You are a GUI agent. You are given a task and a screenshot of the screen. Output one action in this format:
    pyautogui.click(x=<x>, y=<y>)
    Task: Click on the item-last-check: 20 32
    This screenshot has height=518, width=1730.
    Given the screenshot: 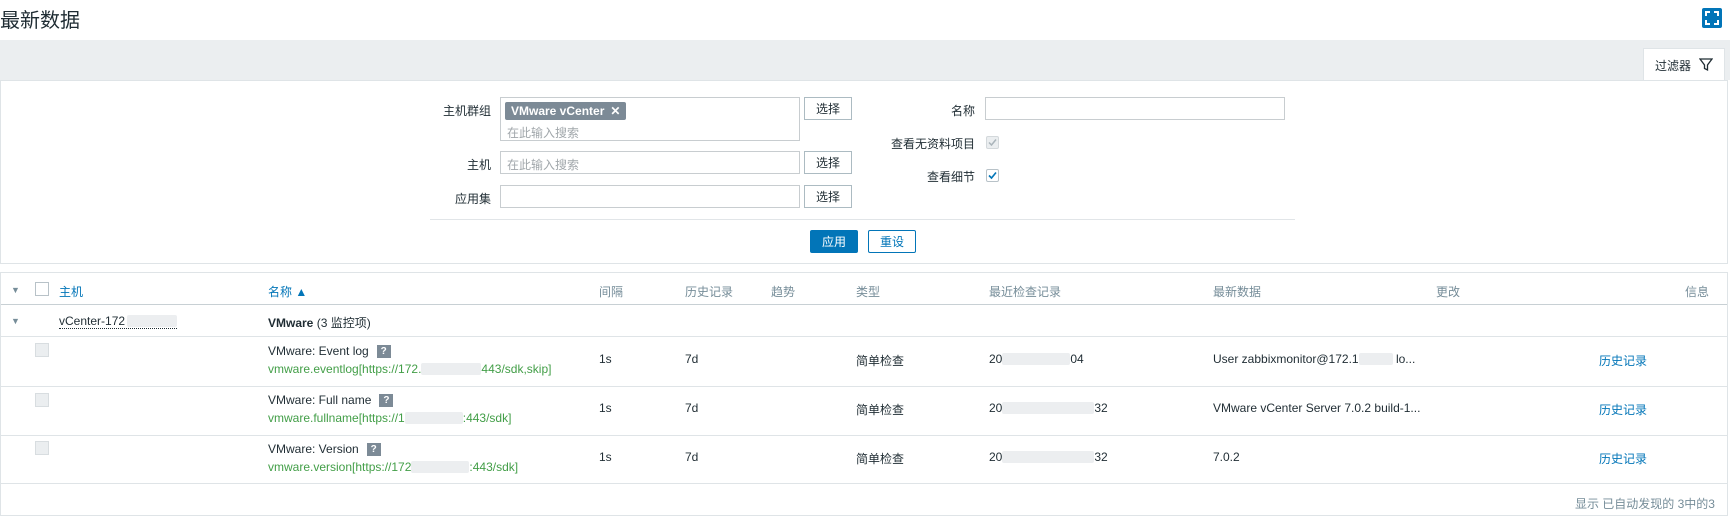 What is the action you would take?
    pyautogui.click(x=1048, y=408)
    